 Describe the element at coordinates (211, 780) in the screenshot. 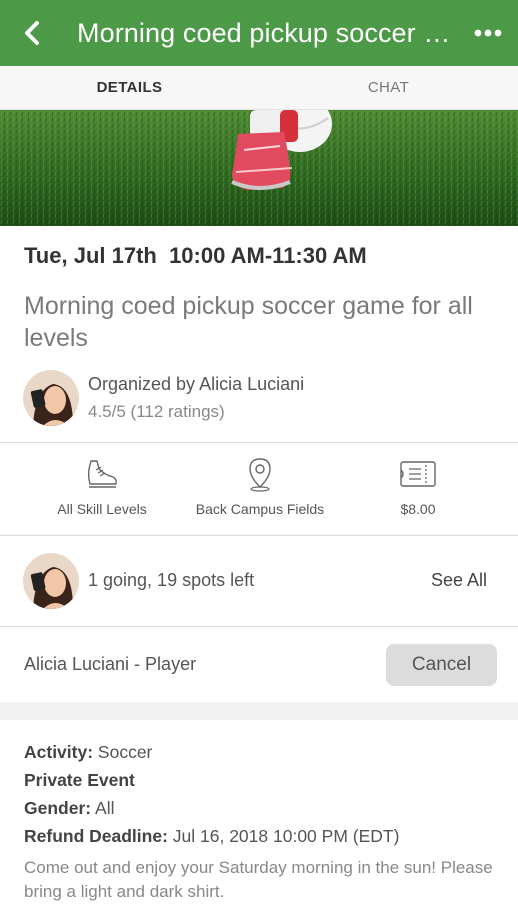

I see `privacy-row: Private Event` at that location.